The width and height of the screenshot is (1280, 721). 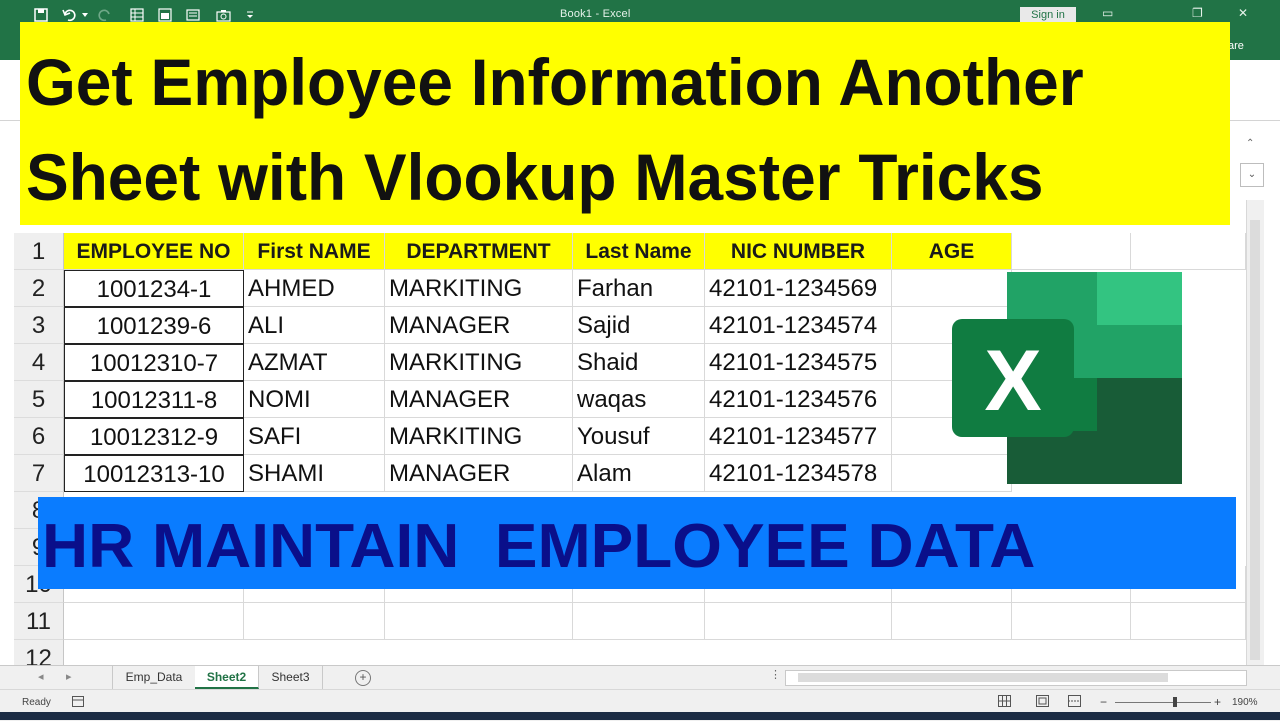 I want to click on excel-logo-letter: X, so click(x=1012, y=381).